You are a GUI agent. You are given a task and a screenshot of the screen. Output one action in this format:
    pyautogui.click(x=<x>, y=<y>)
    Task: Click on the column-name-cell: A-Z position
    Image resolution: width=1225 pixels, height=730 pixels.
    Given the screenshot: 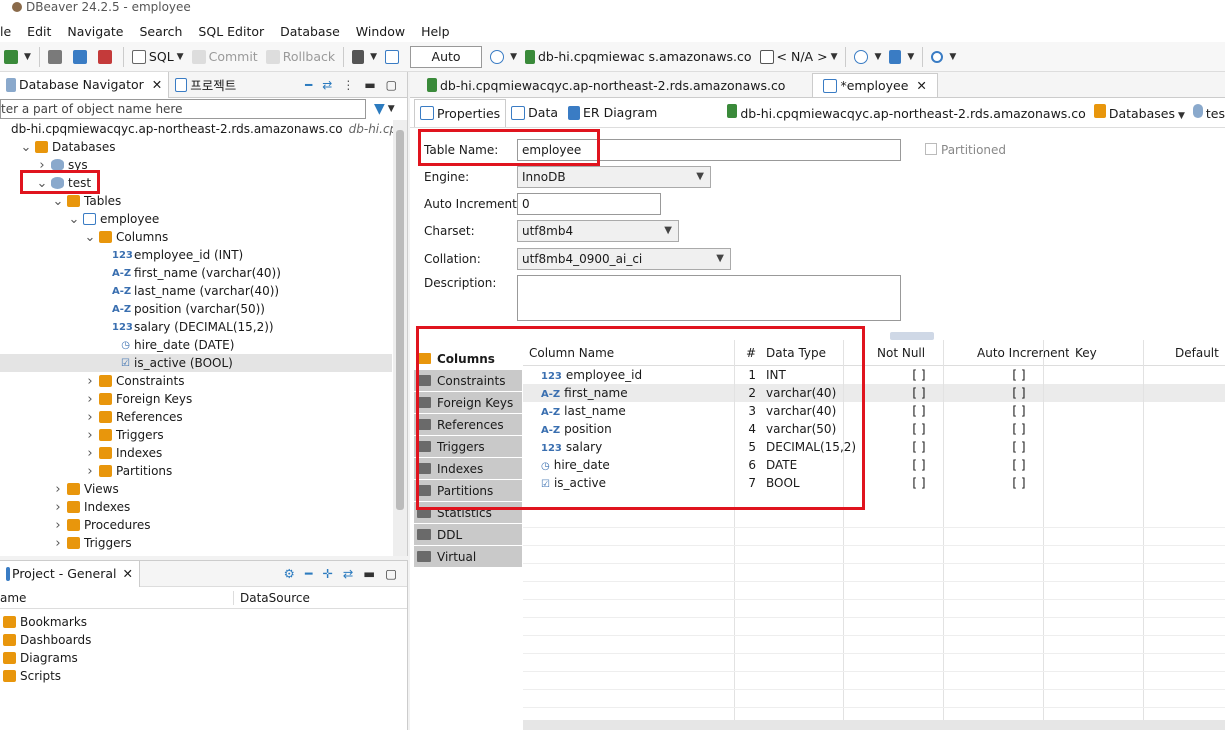 What is the action you would take?
    pyautogui.click(x=625, y=429)
    